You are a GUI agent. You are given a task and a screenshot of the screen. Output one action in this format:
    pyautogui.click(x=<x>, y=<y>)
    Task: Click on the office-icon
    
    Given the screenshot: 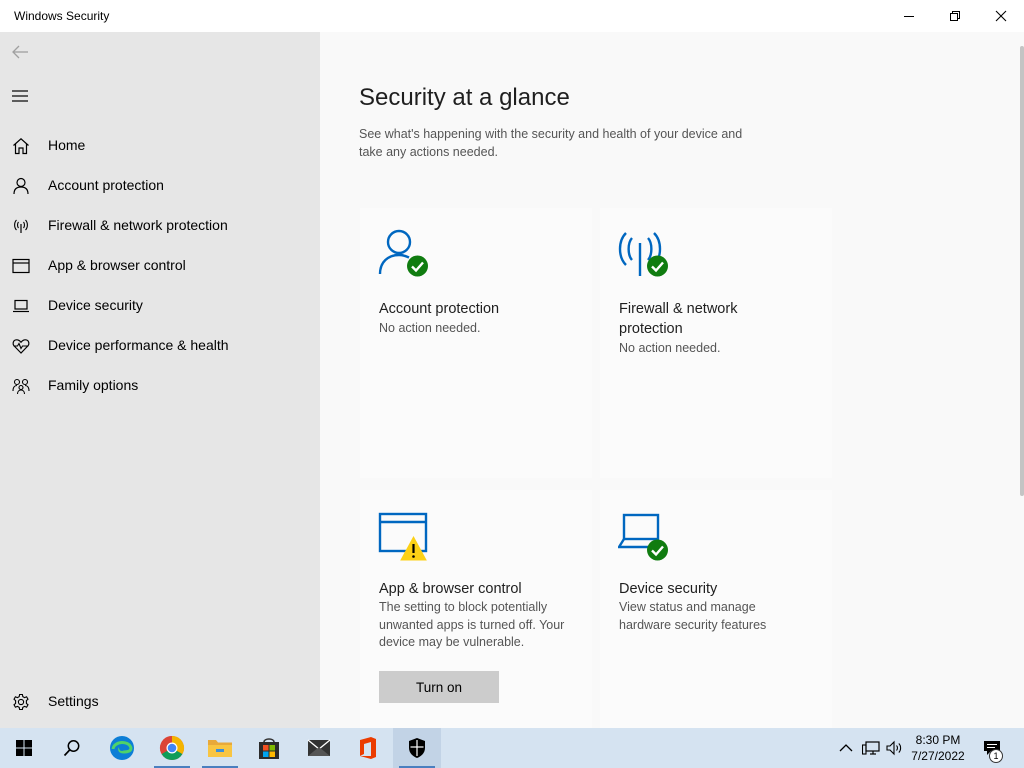 What is the action you would take?
    pyautogui.click(x=368, y=748)
    